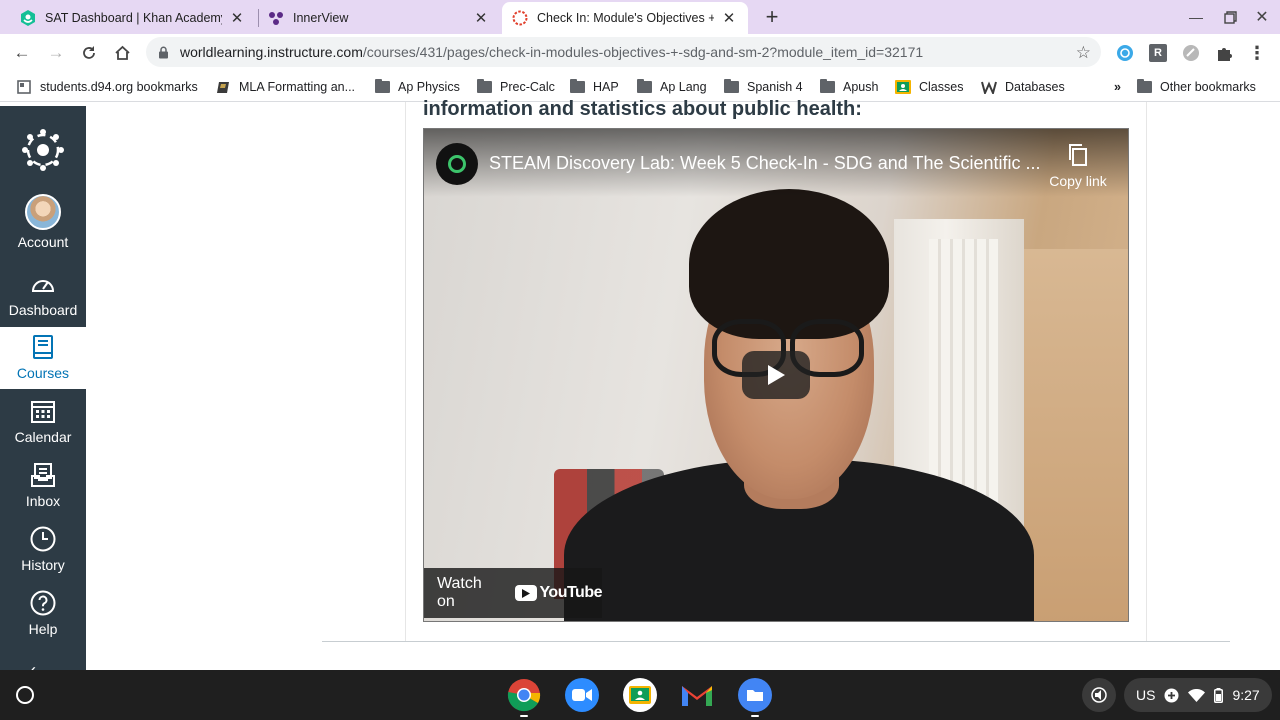  I want to click on bookmark-folder: Ap Physics, so click(417, 87).